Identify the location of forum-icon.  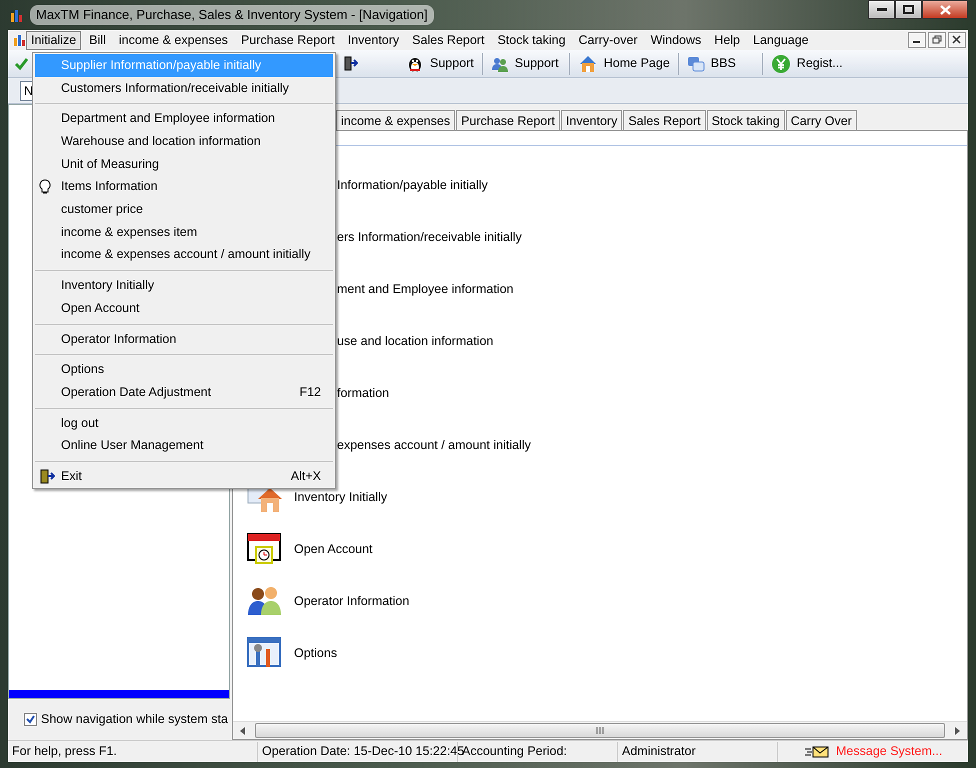
(695, 63).